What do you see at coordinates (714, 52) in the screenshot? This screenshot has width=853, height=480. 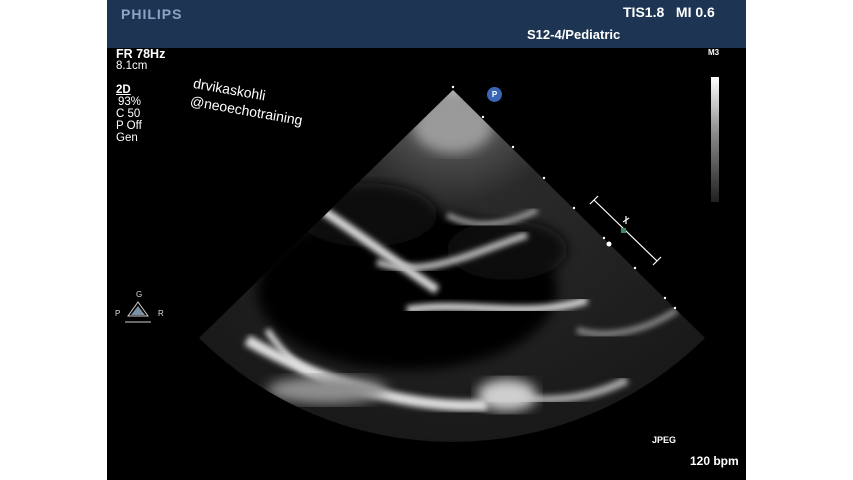 I see `scale-label: M3` at bounding box center [714, 52].